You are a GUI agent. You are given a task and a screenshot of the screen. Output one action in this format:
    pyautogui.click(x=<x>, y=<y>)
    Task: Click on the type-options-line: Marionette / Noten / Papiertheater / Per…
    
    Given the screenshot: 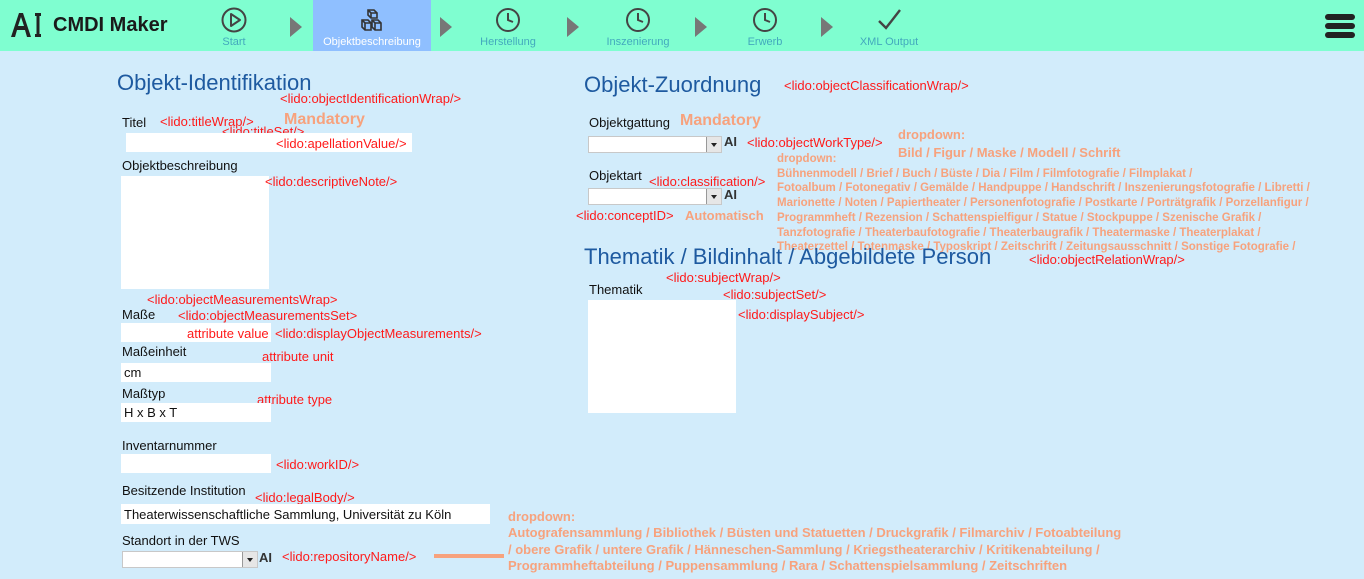 What is the action you would take?
    pyautogui.click(x=1043, y=203)
    